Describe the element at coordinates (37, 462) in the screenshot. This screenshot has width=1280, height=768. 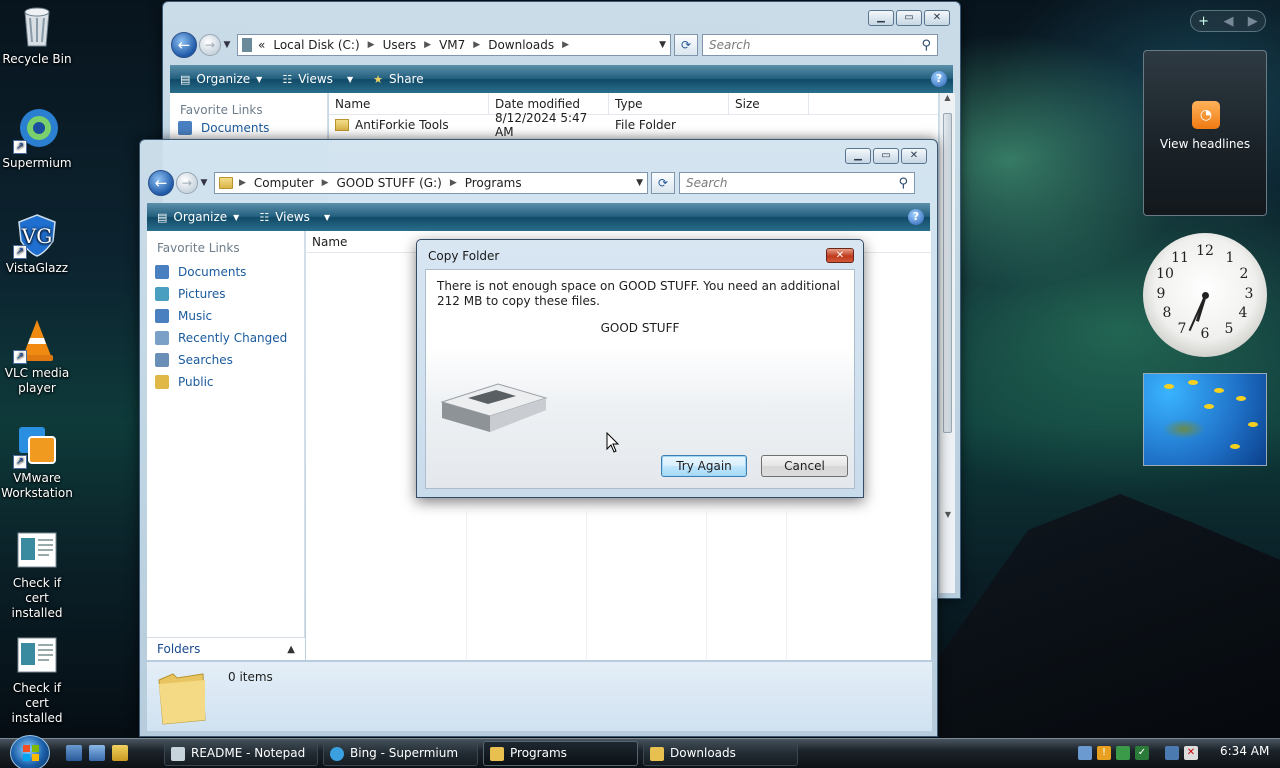
I see `desktop-icon-vmware: ↗ VMware Workstation` at that location.